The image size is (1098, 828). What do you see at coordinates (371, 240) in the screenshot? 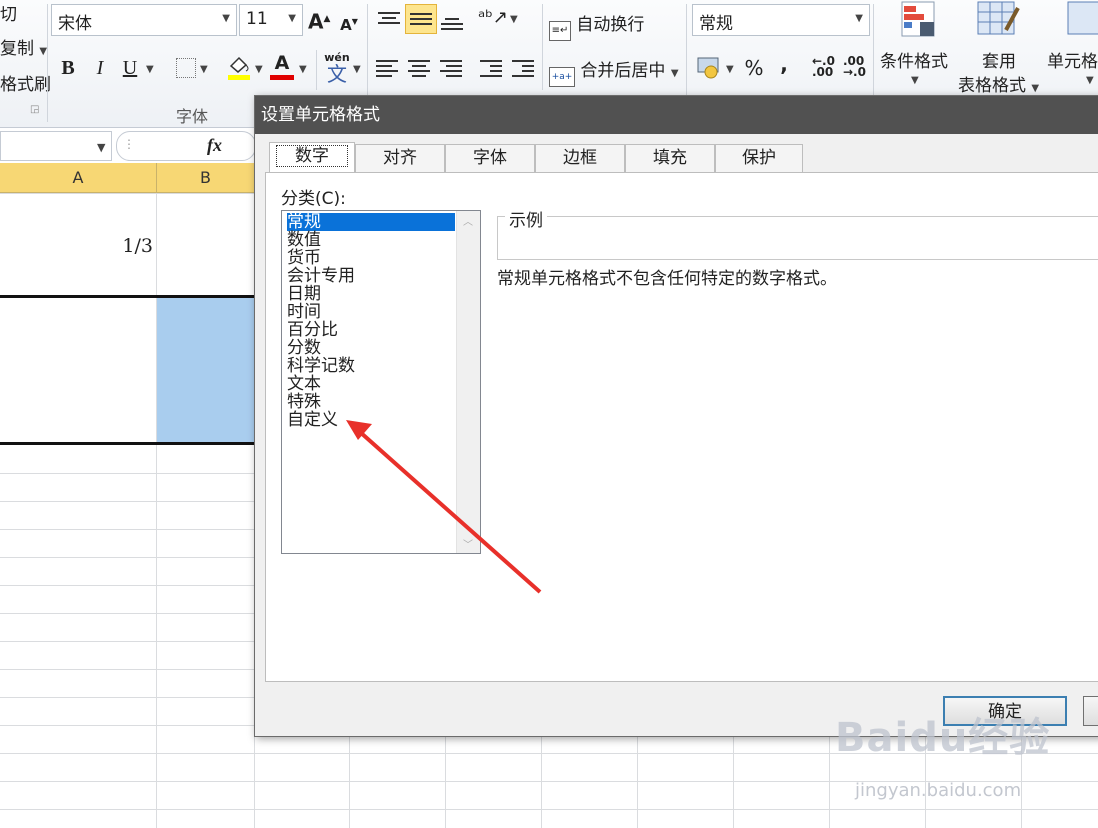
I see `category-item: 数值` at bounding box center [371, 240].